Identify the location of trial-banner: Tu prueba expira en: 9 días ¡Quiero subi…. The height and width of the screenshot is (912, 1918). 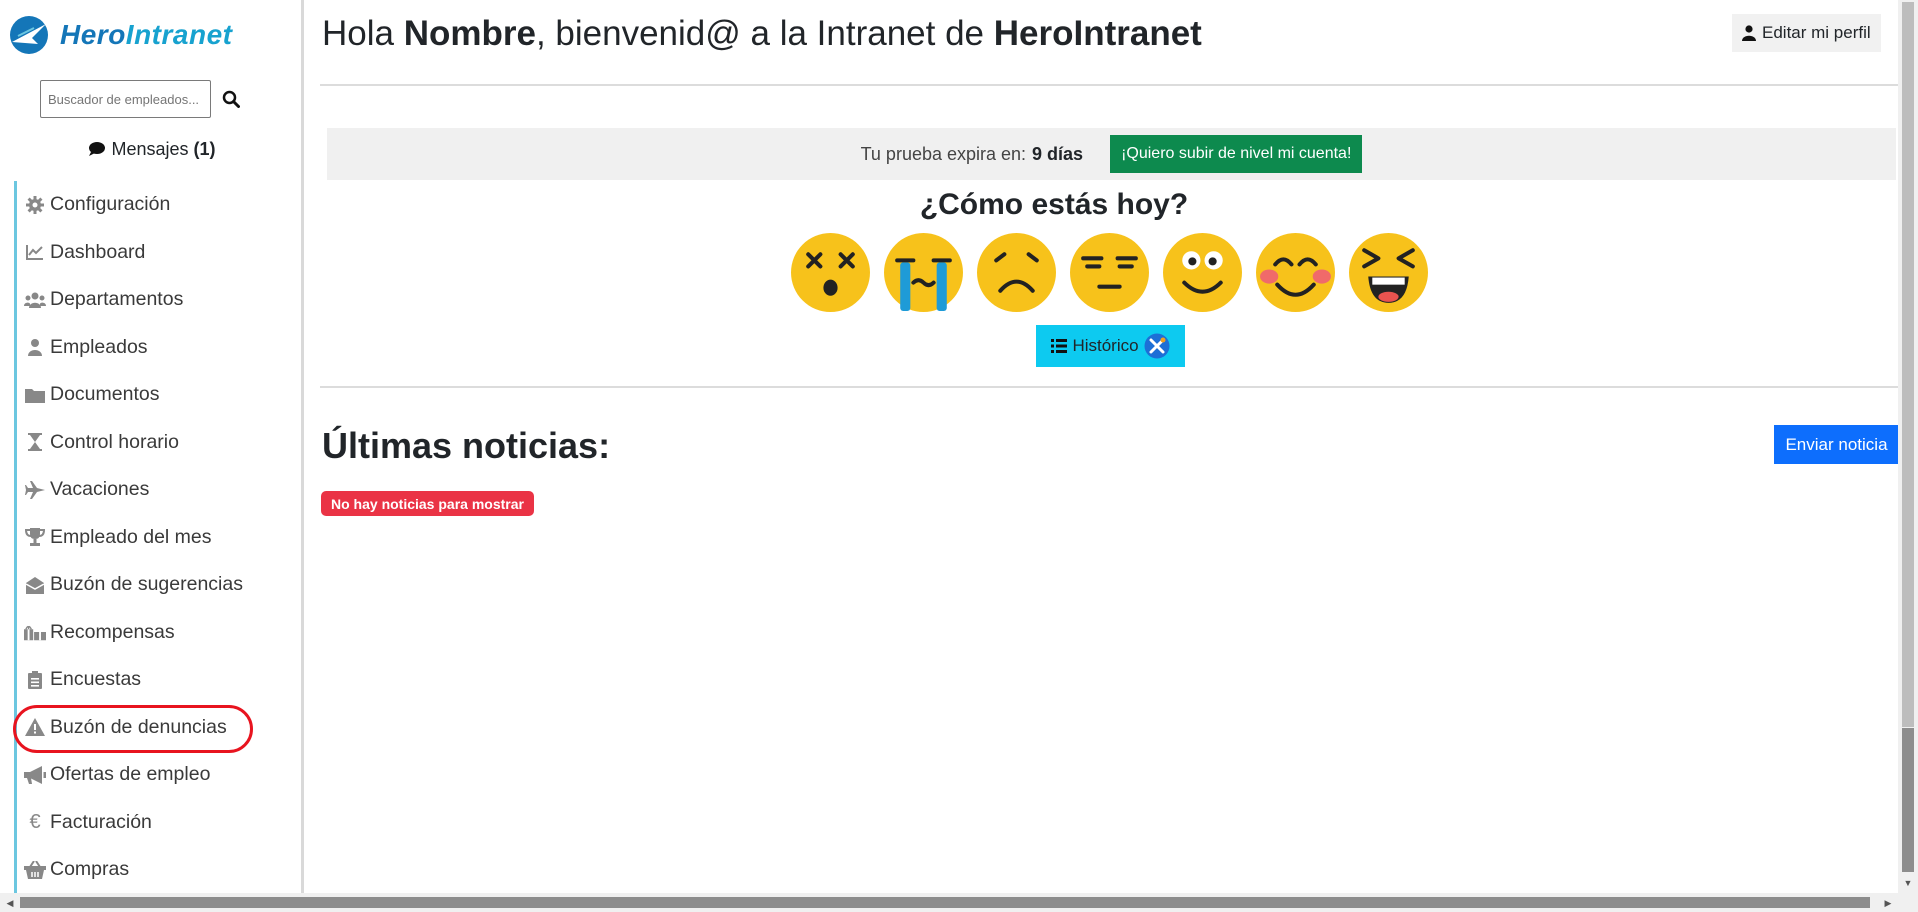
(1111, 154).